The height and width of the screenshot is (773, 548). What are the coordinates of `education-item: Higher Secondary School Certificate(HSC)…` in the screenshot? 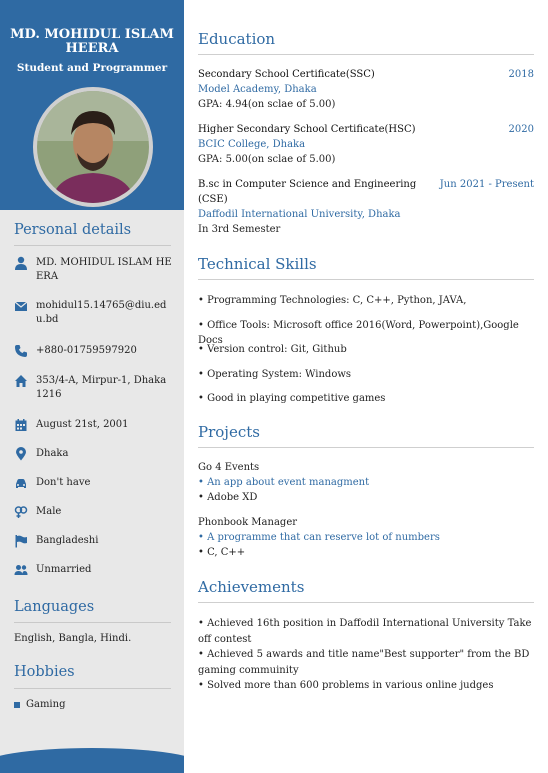 It's located at (366, 144).